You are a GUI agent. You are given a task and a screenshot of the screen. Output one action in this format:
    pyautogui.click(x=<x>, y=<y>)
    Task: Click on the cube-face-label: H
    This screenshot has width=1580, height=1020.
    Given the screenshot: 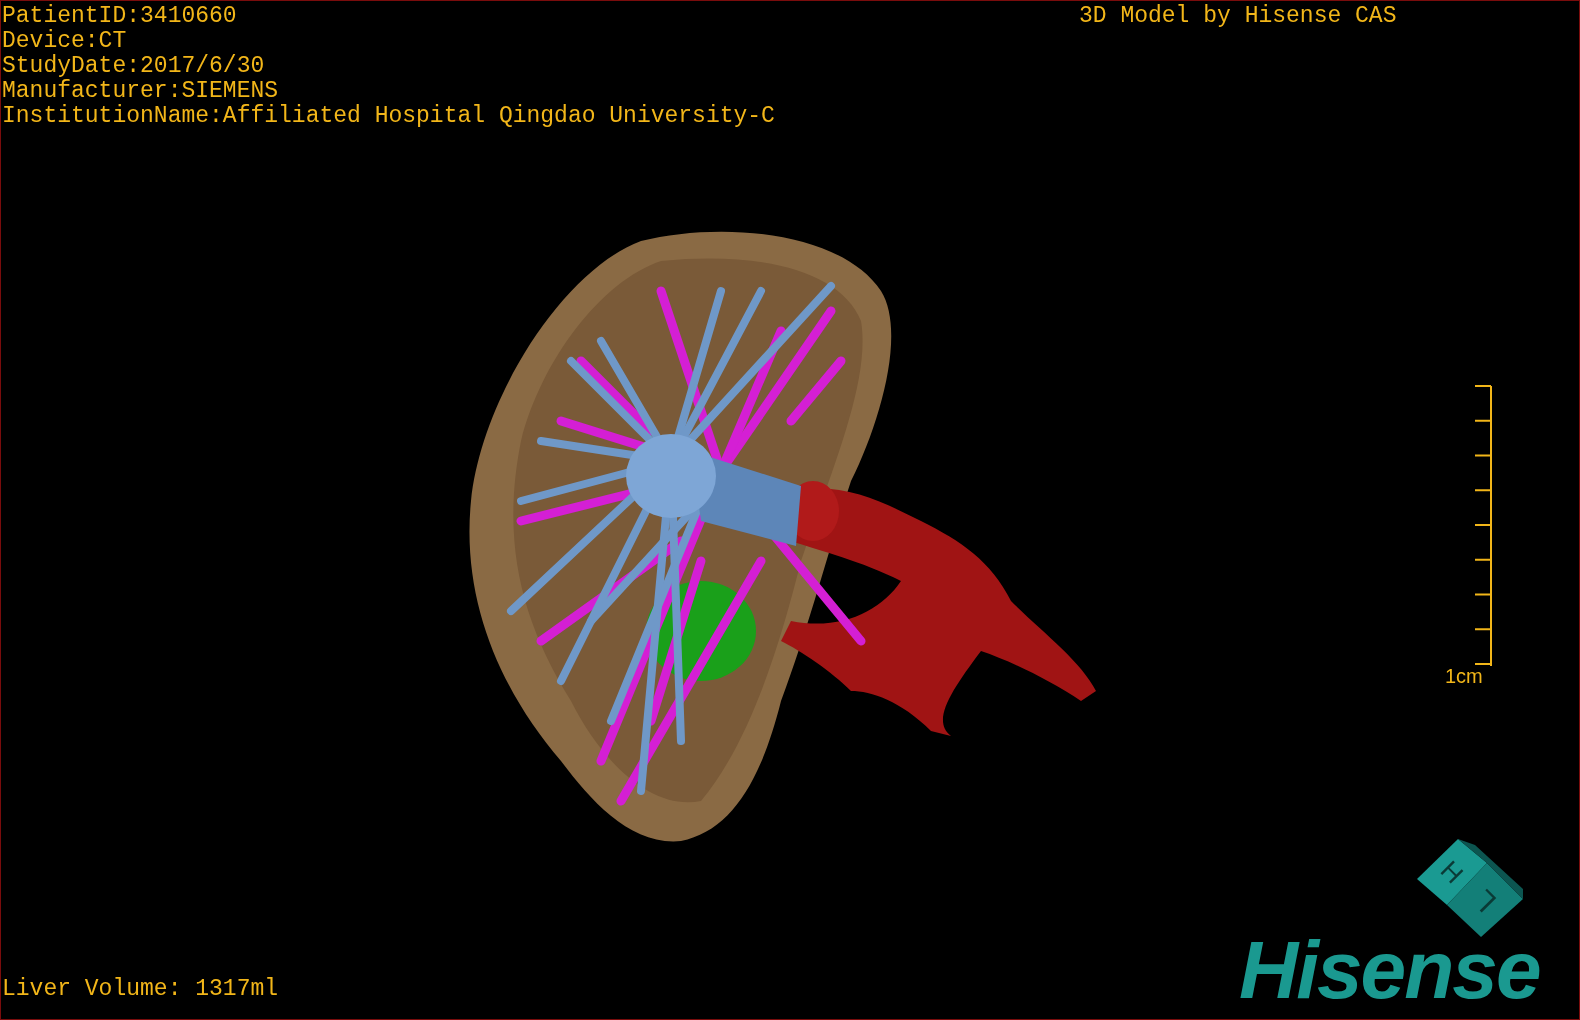 What is the action you would take?
    pyautogui.click(x=1452, y=872)
    